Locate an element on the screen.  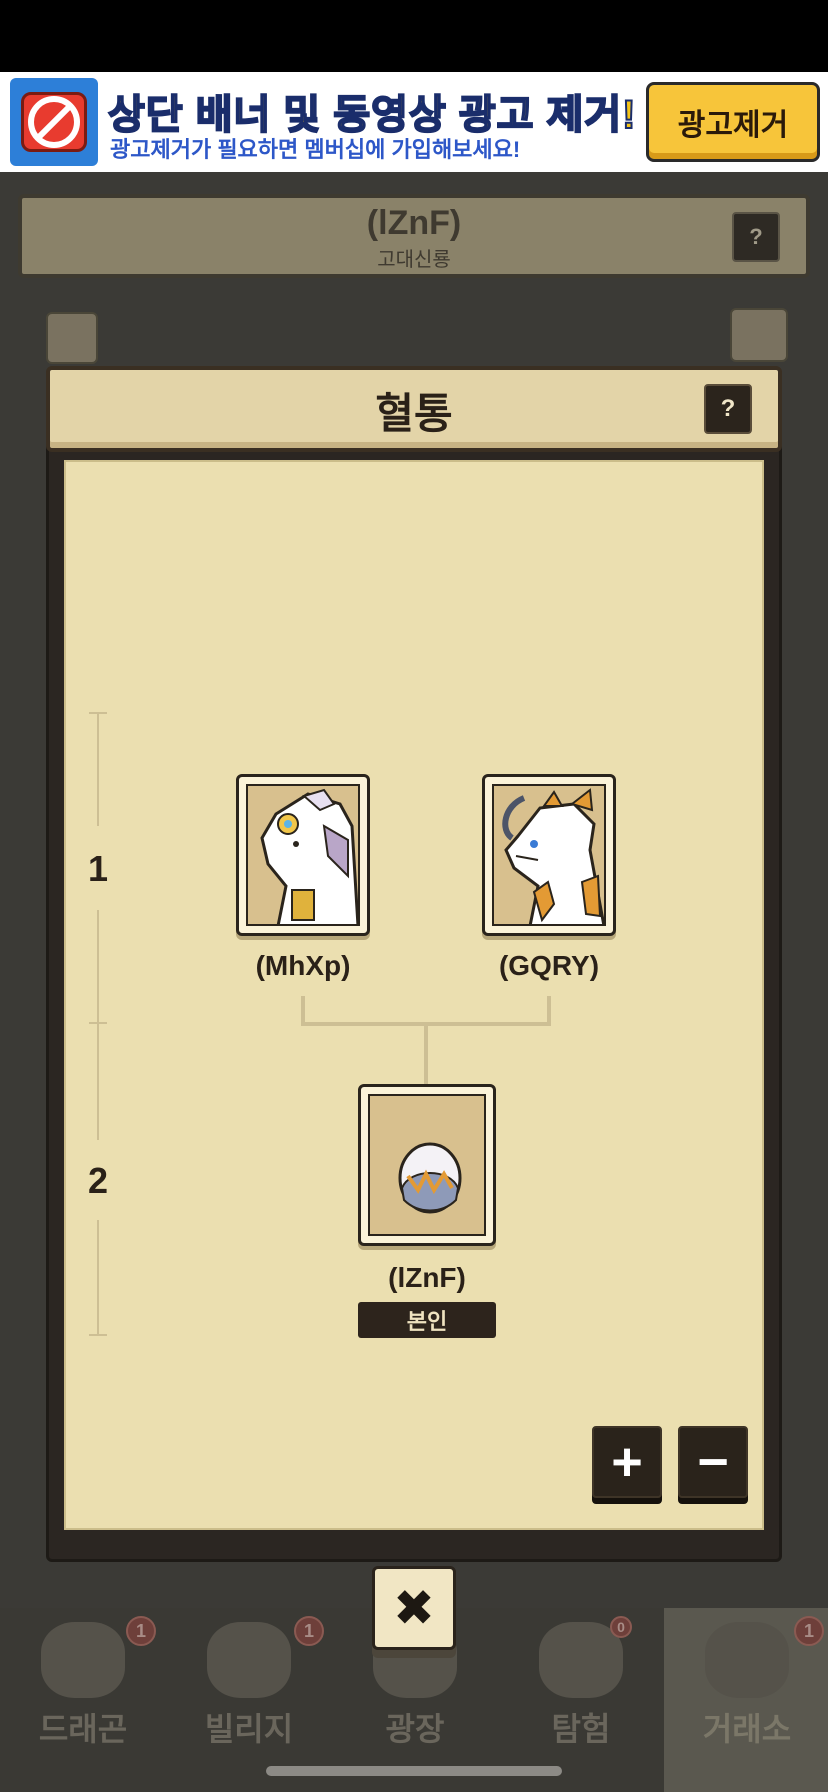
self-name: (lZnF) is located at coordinates (427, 1277).